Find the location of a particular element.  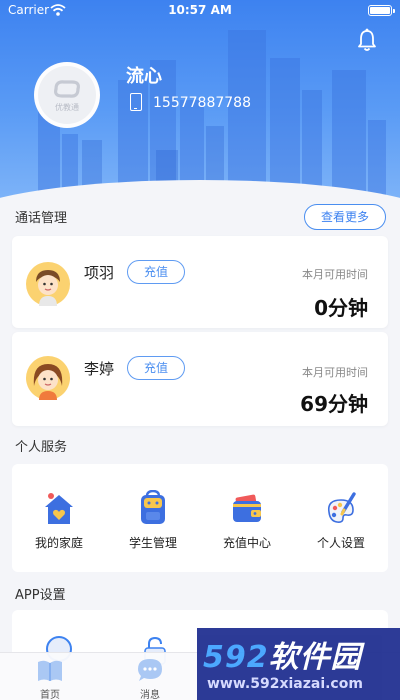

service-personal-settings: 个人设置 is located at coordinates (341, 518).